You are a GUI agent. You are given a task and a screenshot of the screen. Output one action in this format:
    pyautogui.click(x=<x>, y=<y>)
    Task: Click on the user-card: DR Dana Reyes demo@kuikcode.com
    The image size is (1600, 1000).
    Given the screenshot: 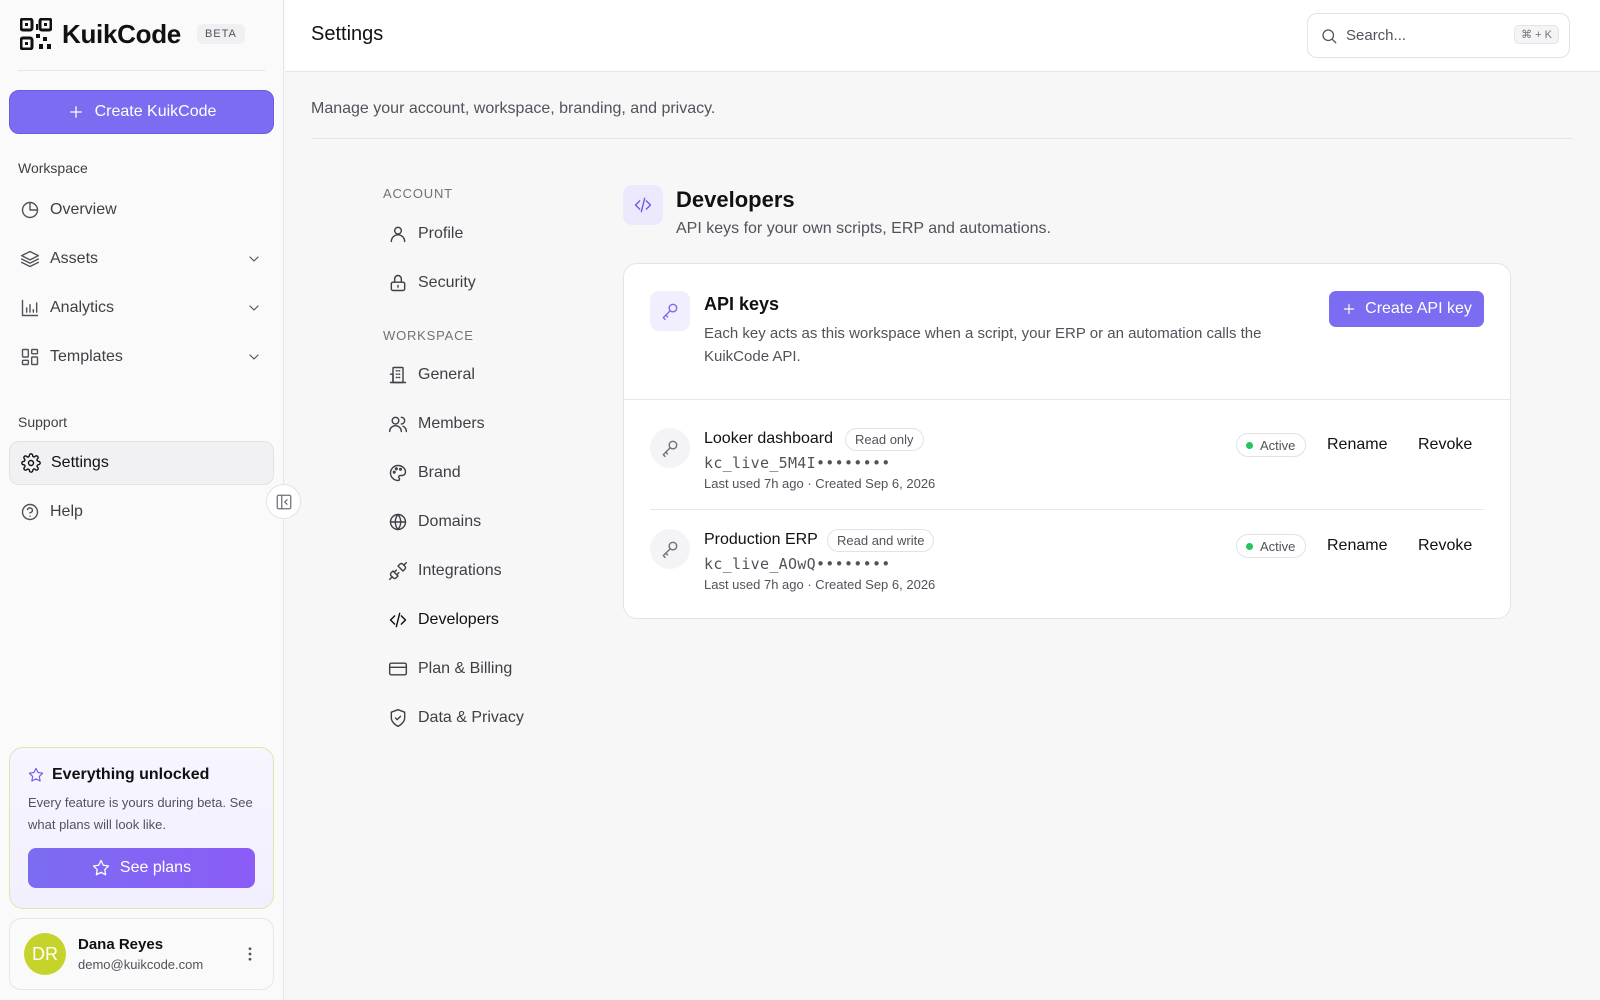 What is the action you would take?
    pyautogui.click(x=141, y=954)
    